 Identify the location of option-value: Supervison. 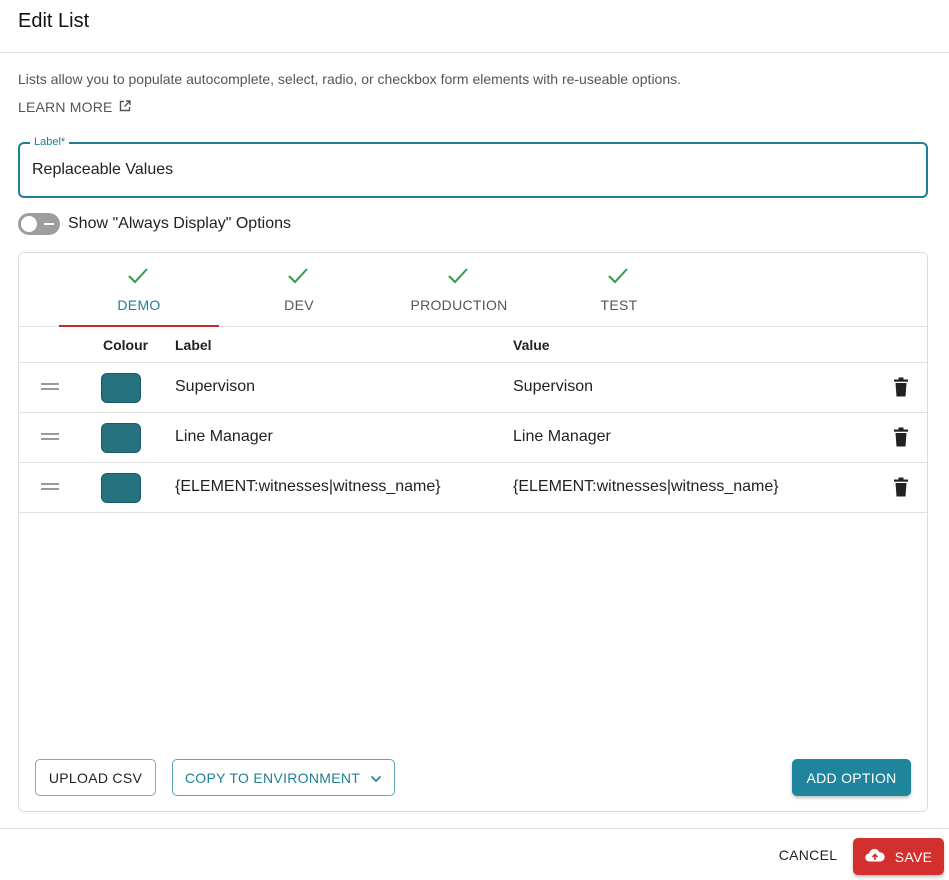
(553, 386).